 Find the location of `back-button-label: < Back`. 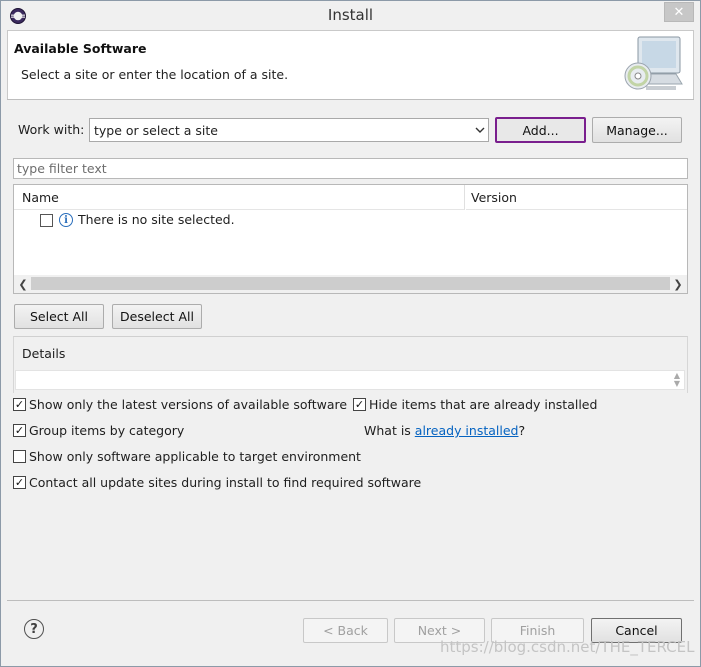

back-button-label: < Back is located at coordinates (345, 630).